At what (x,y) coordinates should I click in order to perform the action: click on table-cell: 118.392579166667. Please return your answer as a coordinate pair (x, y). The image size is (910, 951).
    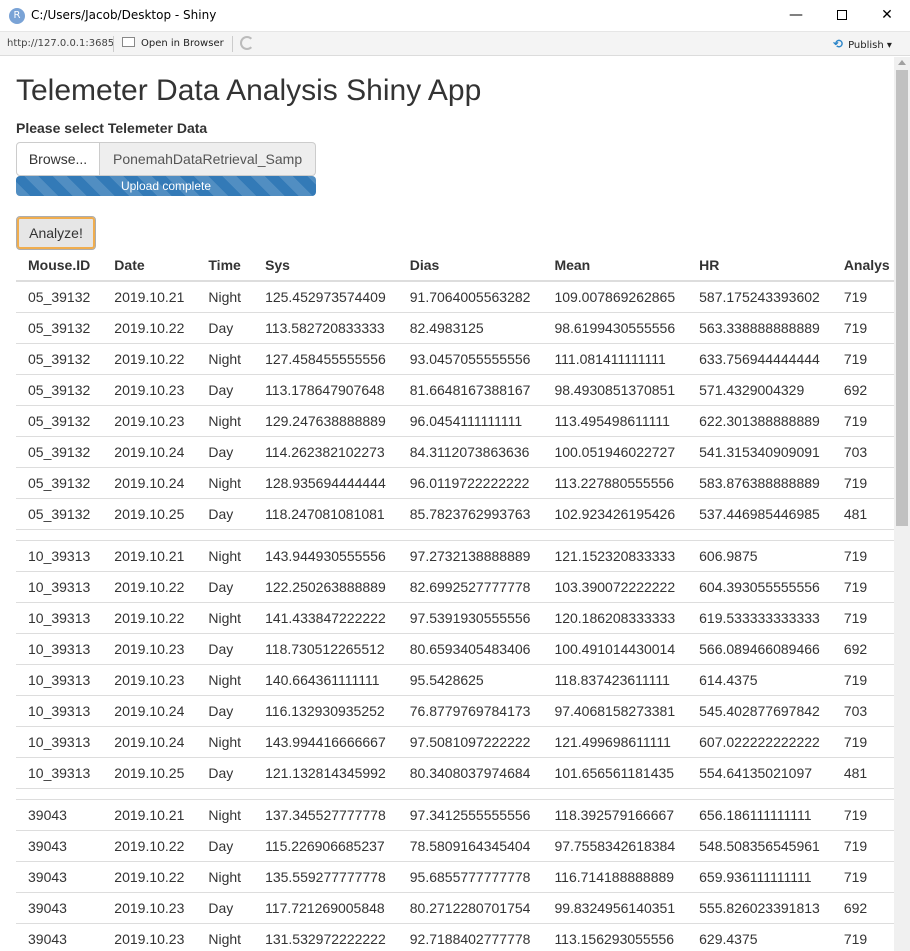
    Looking at the image, I should click on (615, 814).